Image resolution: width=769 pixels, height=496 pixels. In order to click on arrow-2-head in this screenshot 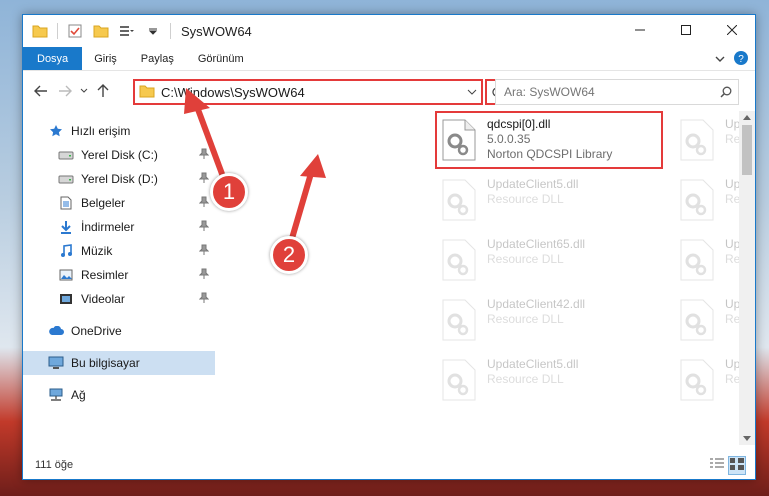, I will do `click(313, 166)`.